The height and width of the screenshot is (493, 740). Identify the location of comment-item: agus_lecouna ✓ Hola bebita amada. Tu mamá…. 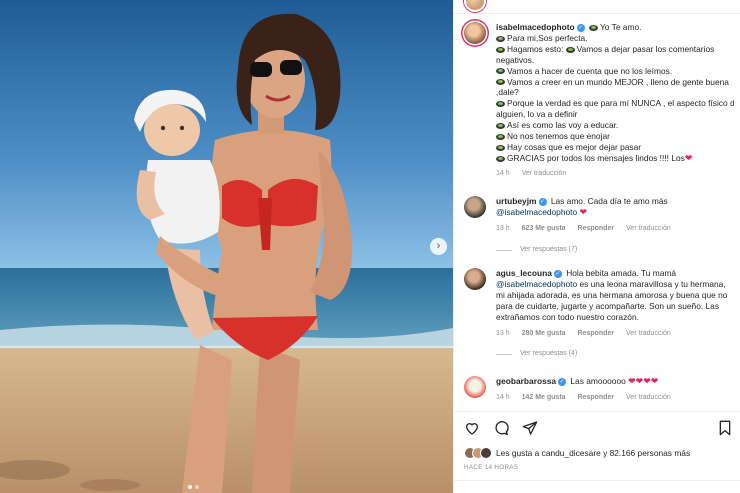
(599, 314).